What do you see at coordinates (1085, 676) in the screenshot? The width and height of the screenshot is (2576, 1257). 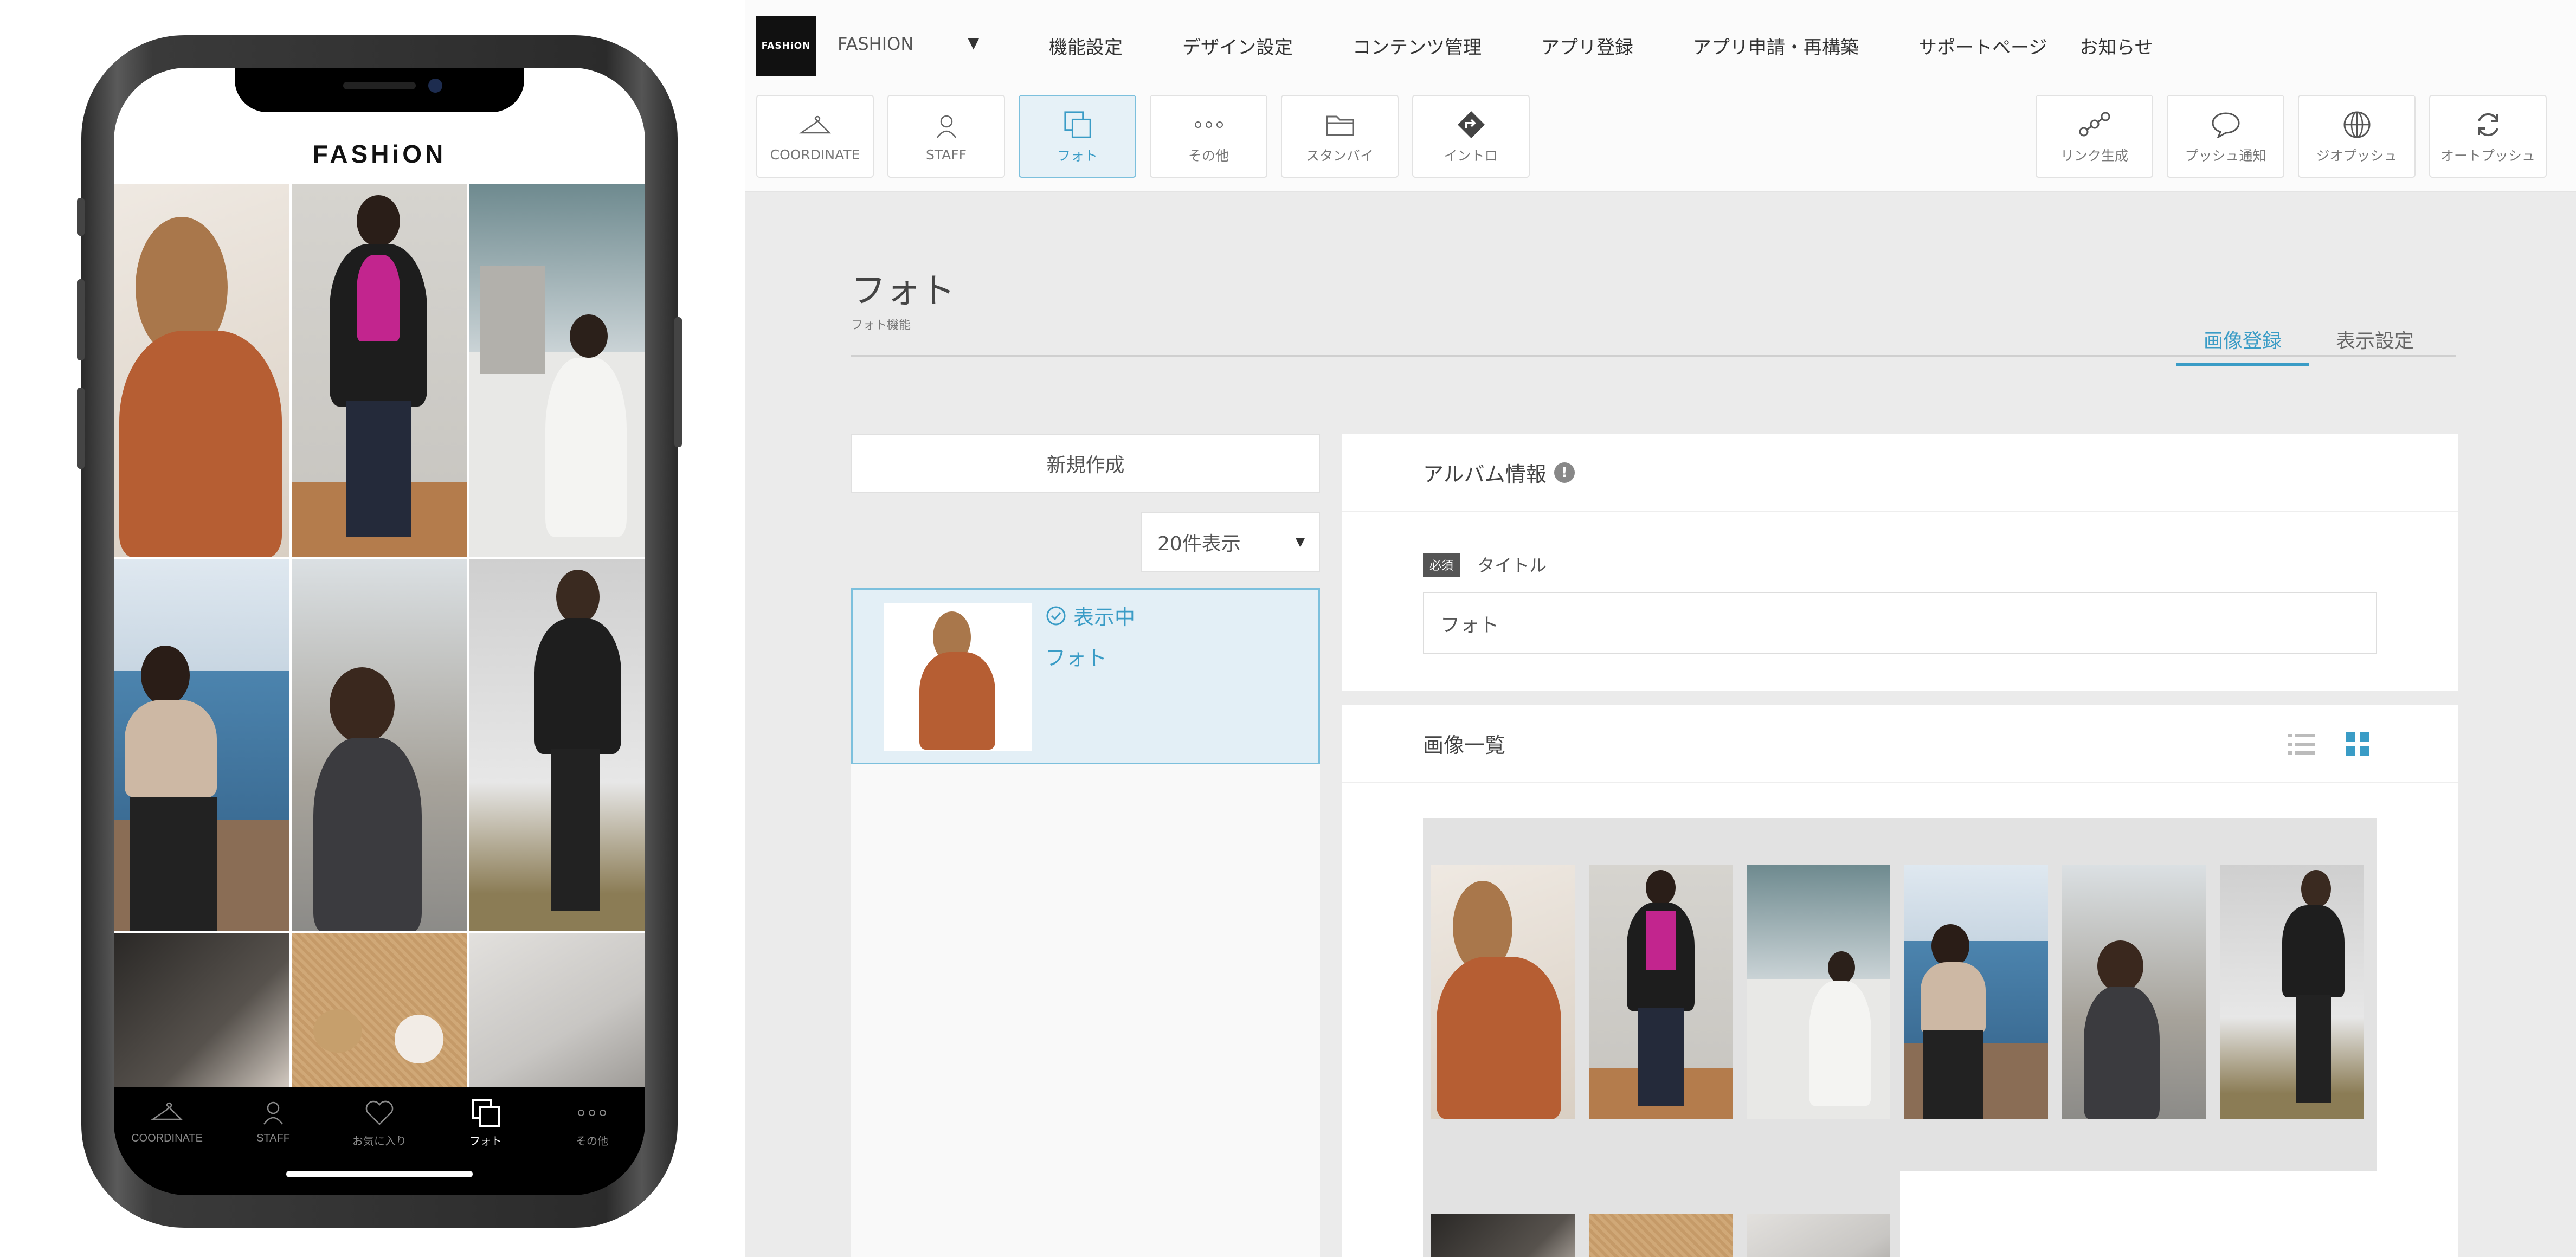 I see `album-card: 表示中 フォト` at bounding box center [1085, 676].